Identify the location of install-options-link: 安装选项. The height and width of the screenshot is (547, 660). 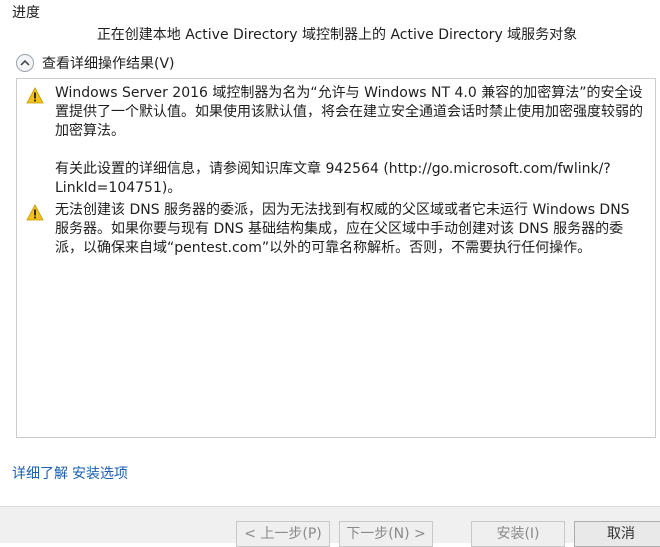
(100, 474).